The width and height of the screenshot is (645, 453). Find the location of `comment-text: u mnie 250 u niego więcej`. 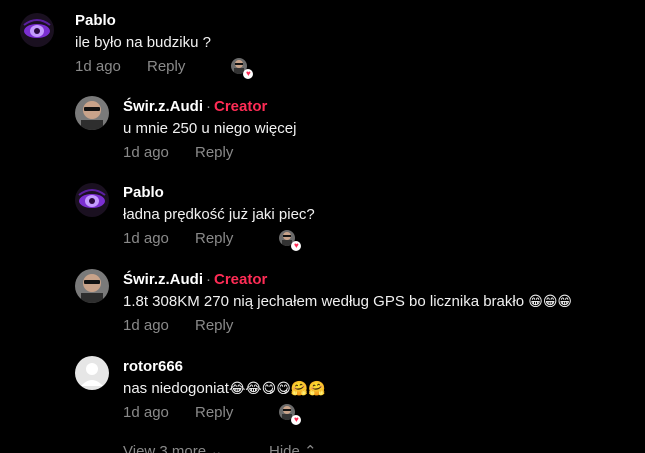

comment-text: u mnie 250 u niego więcej is located at coordinates (210, 128).